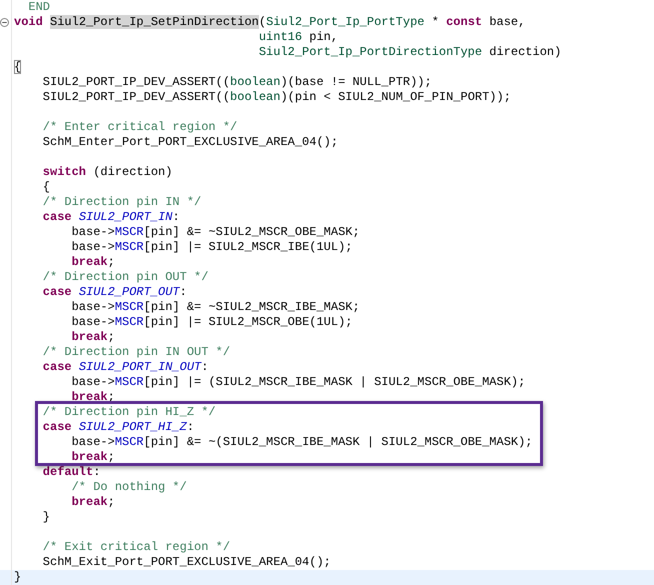  I want to click on code-line: /* Exit critical region */, so click(136, 547).